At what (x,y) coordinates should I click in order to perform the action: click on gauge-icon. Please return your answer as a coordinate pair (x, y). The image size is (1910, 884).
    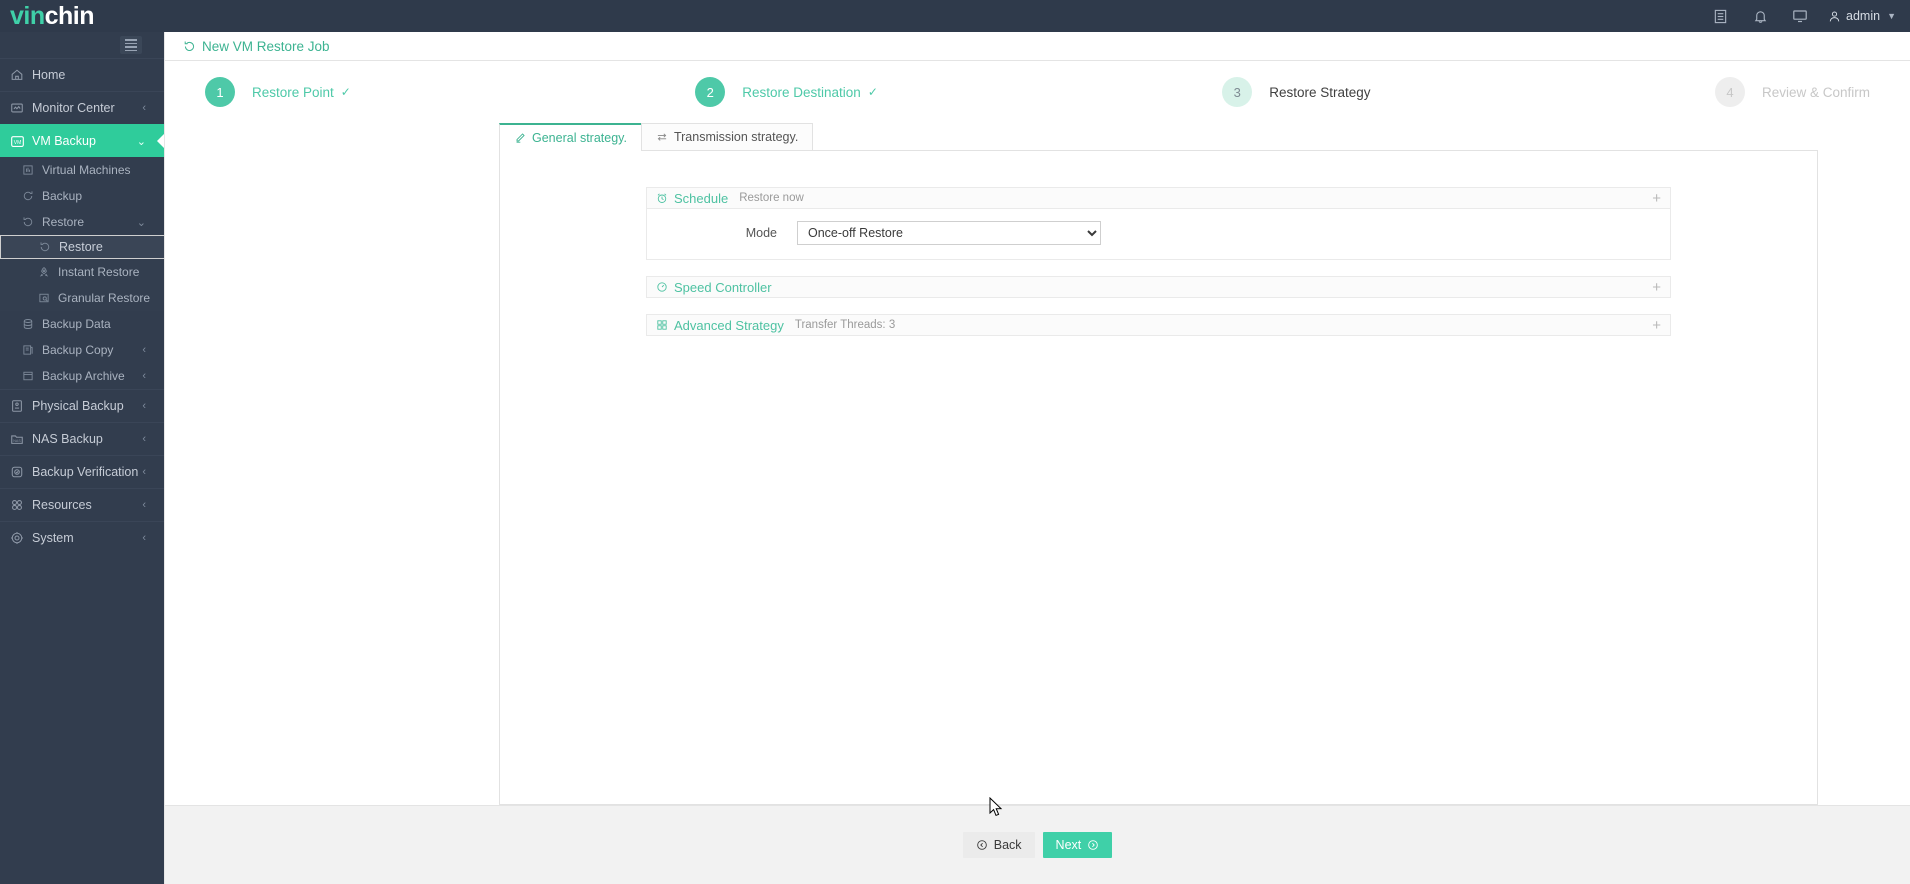
    Looking at the image, I should click on (662, 287).